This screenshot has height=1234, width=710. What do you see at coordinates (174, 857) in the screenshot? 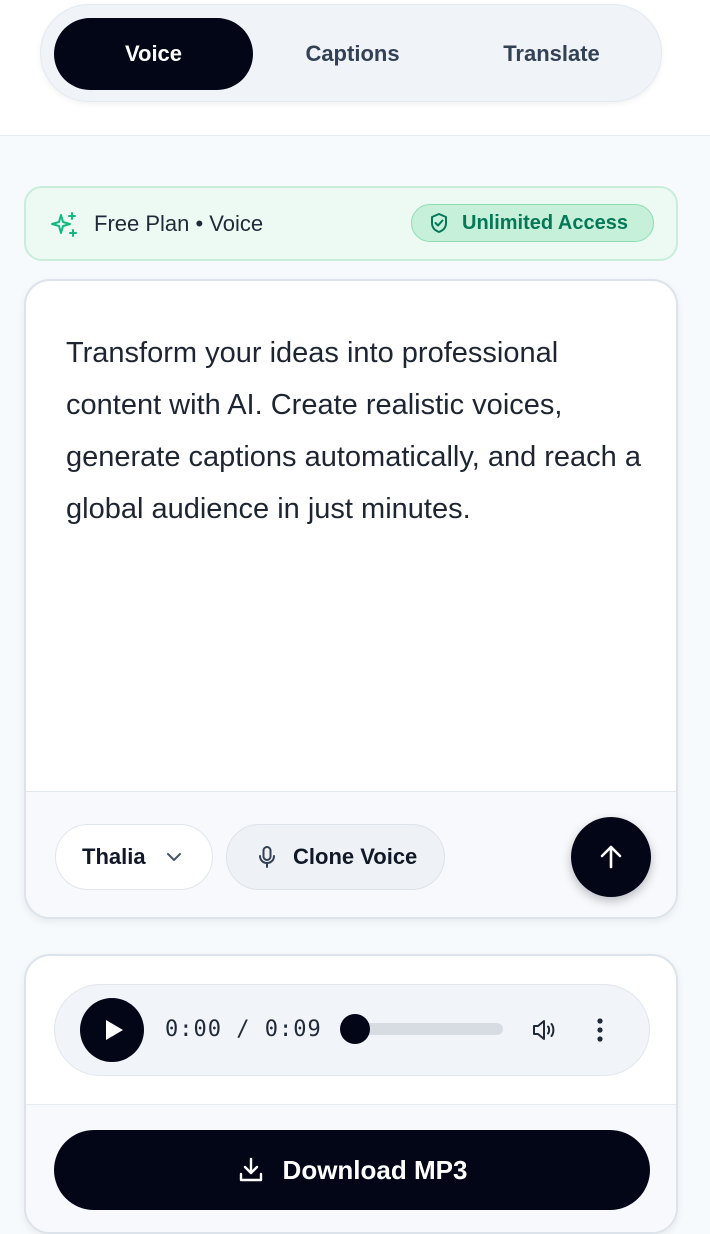
I see `chevron-down-icon` at bounding box center [174, 857].